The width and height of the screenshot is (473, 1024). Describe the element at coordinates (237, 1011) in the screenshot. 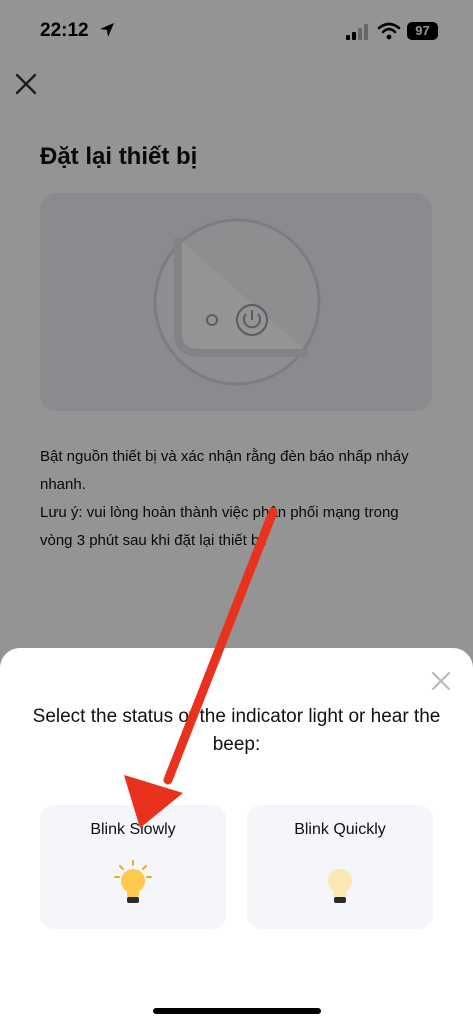

I see `home-indicator` at that location.